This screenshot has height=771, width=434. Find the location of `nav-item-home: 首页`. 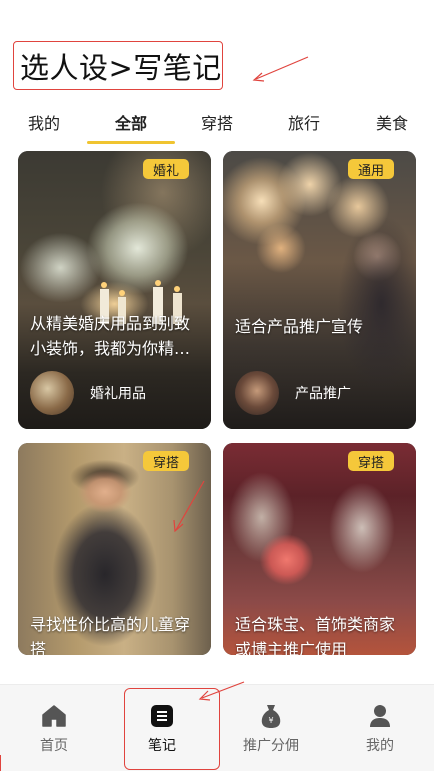

nav-item-home: 首页 is located at coordinates (54, 728).